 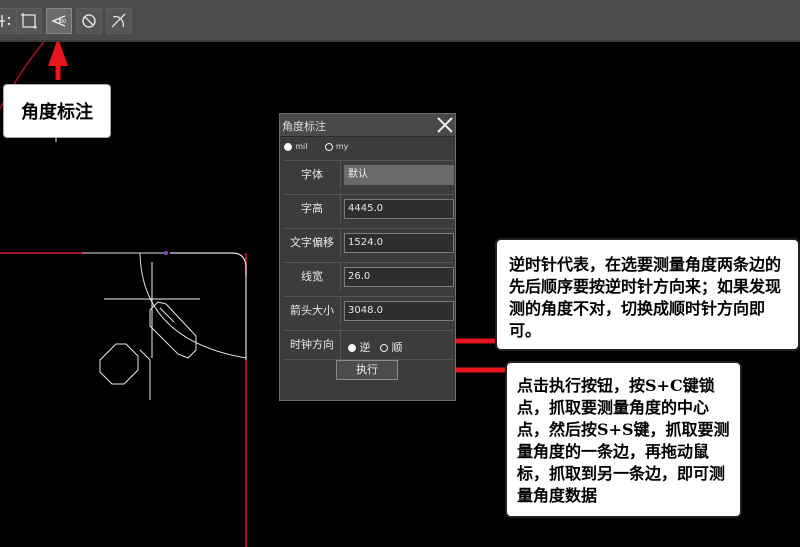 I want to click on unit-mil-radio, so click(x=288, y=147).